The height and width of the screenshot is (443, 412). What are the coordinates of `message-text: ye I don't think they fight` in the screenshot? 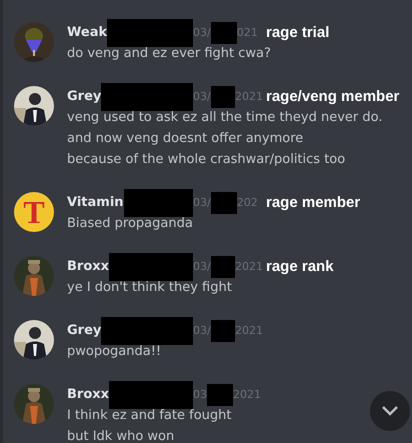 It's located at (150, 288).